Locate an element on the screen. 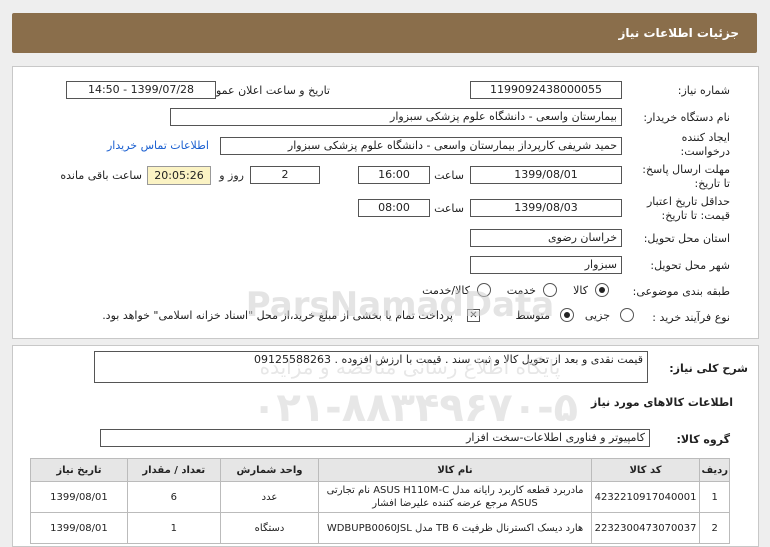 The width and height of the screenshot is (770, 547). validity-date-field: 1399/08/03 is located at coordinates (546, 208).